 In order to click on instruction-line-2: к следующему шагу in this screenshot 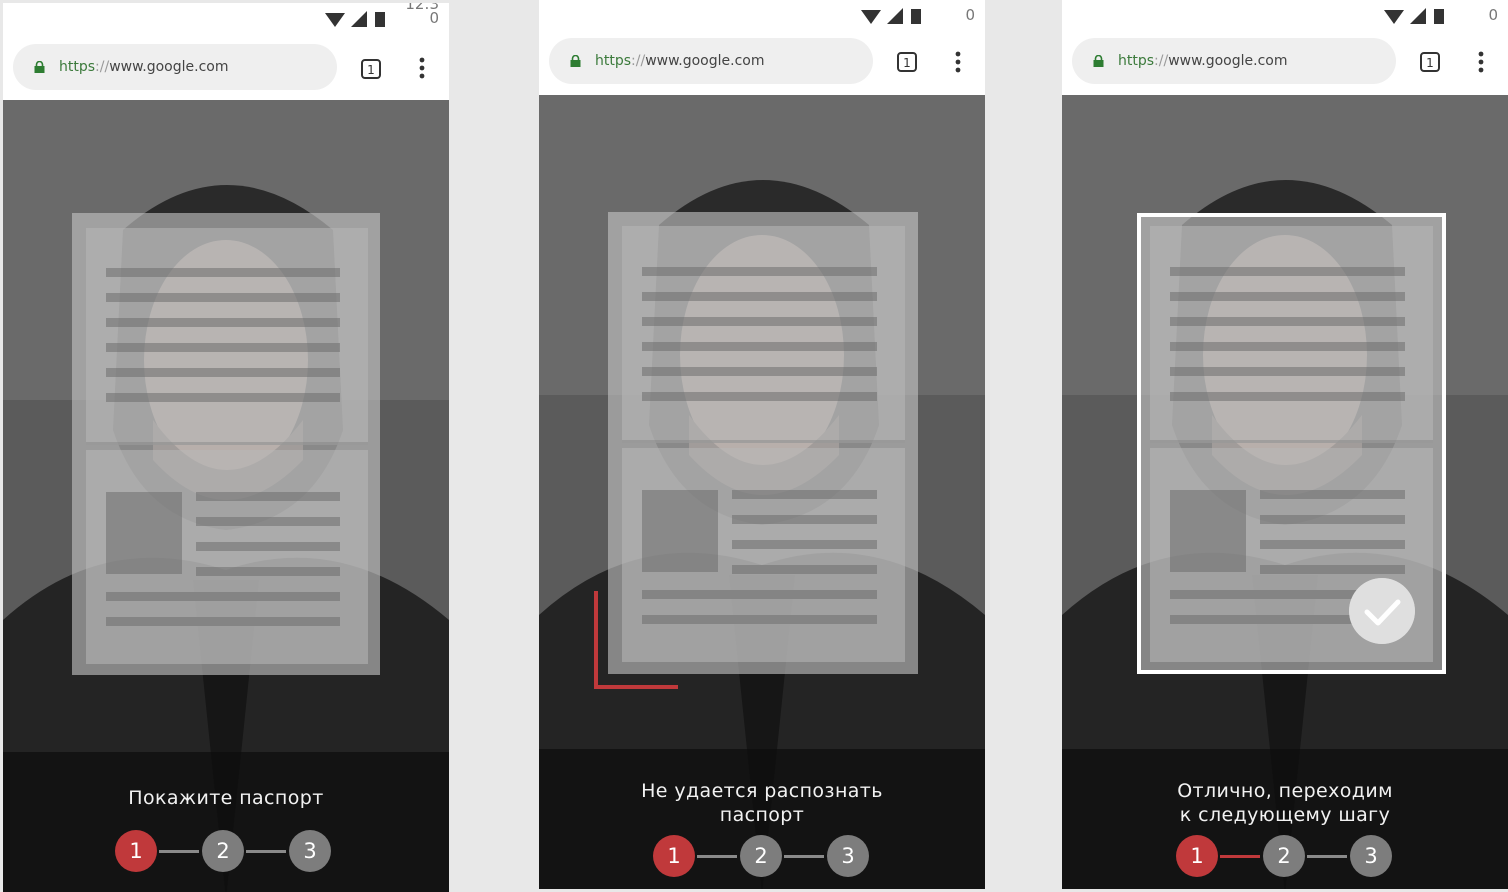, I will do `click(1285, 815)`.